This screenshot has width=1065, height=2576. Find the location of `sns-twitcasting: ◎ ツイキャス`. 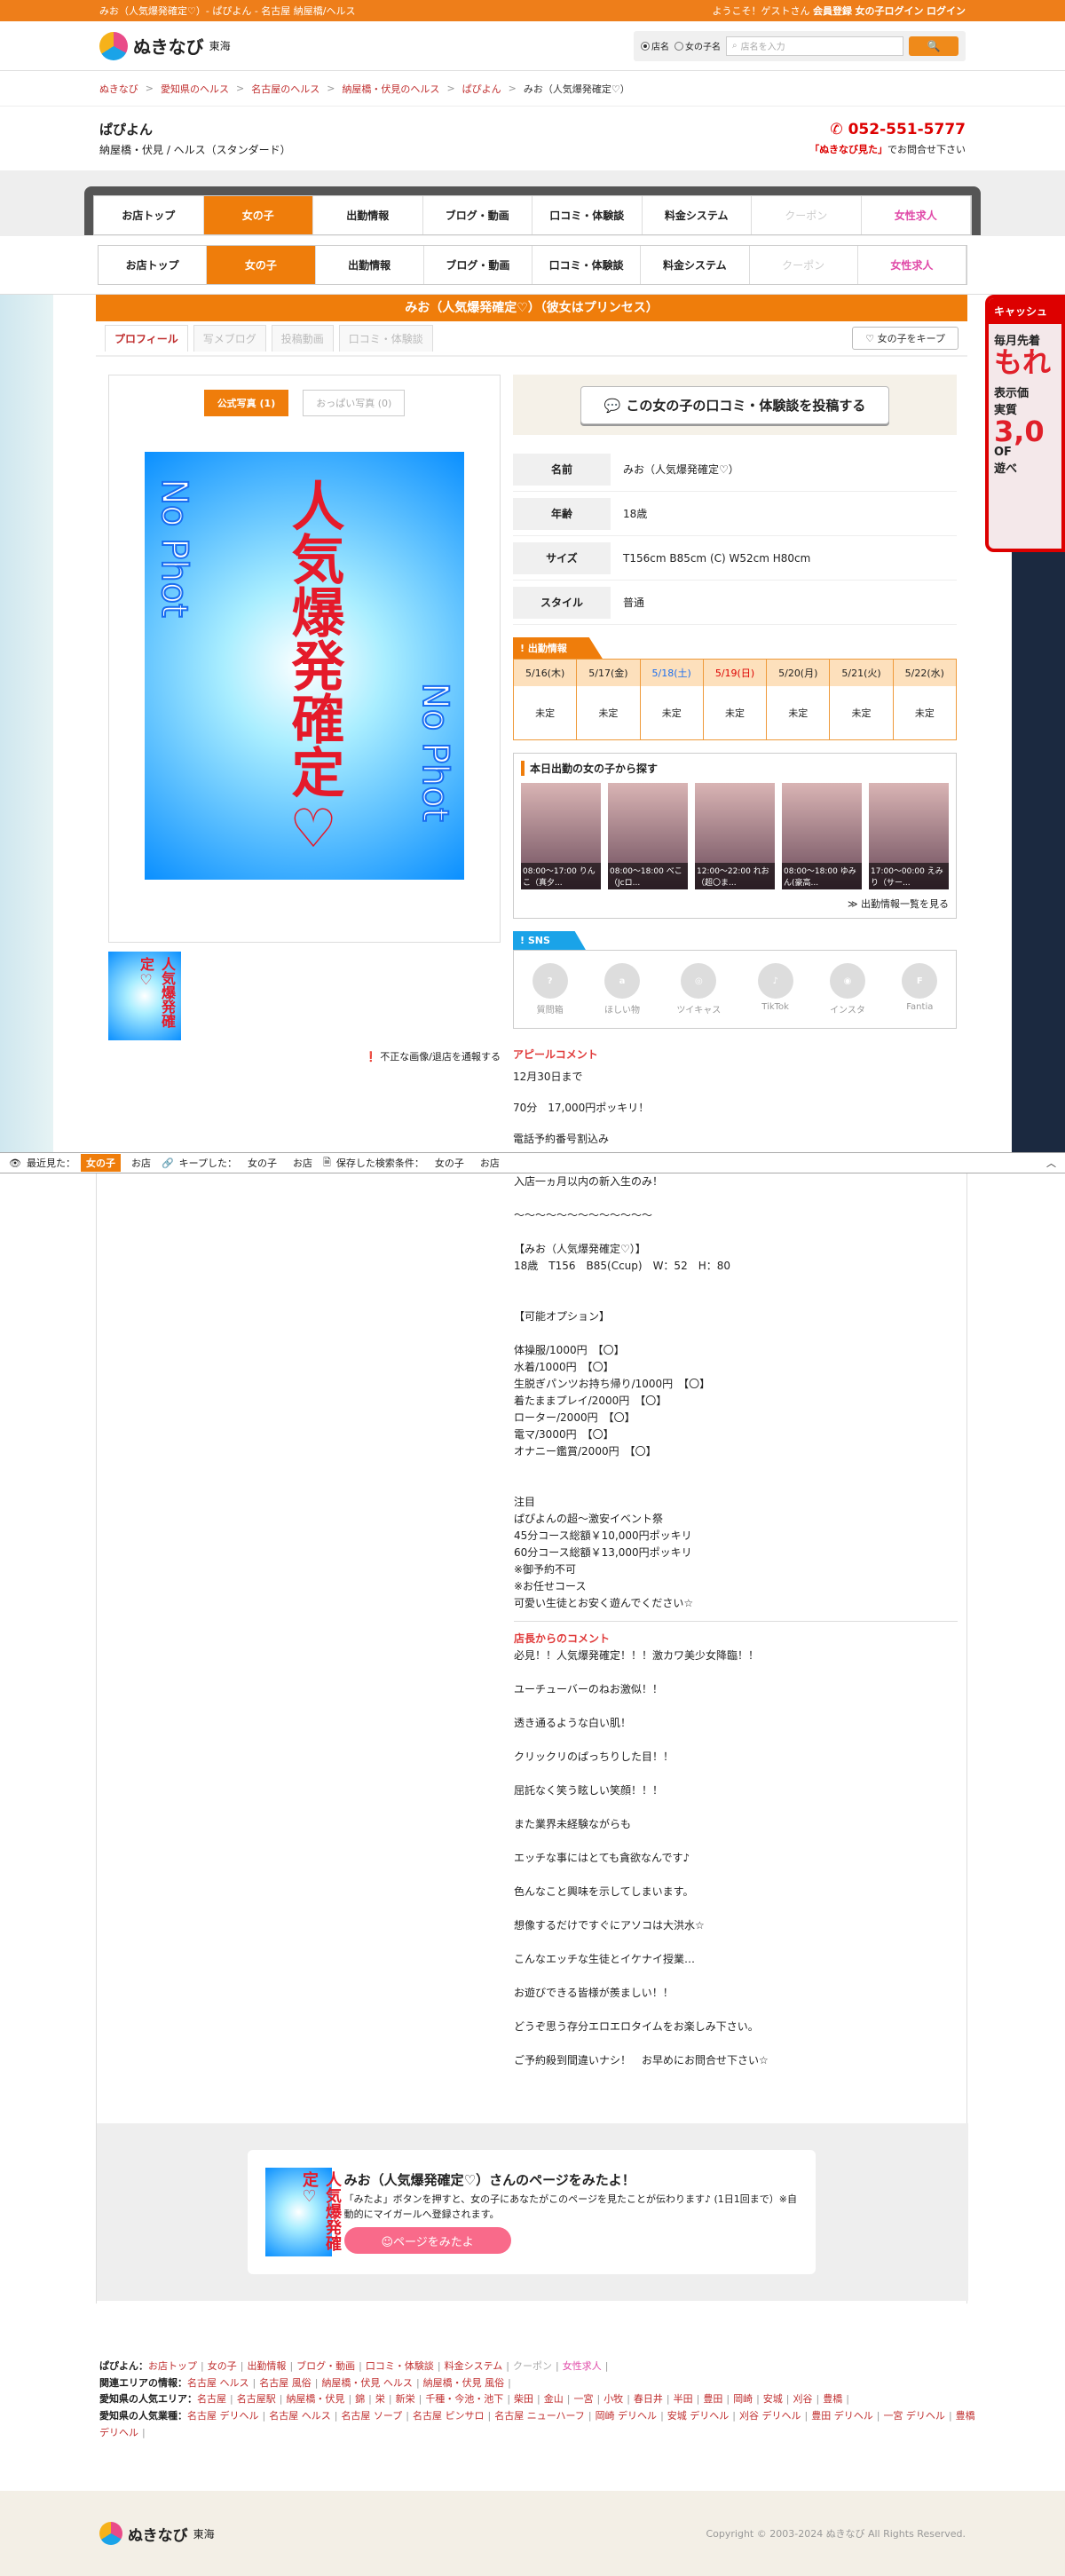

sns-twitcasting: ◎ ツイキャス is located at coordinates (698, 989).